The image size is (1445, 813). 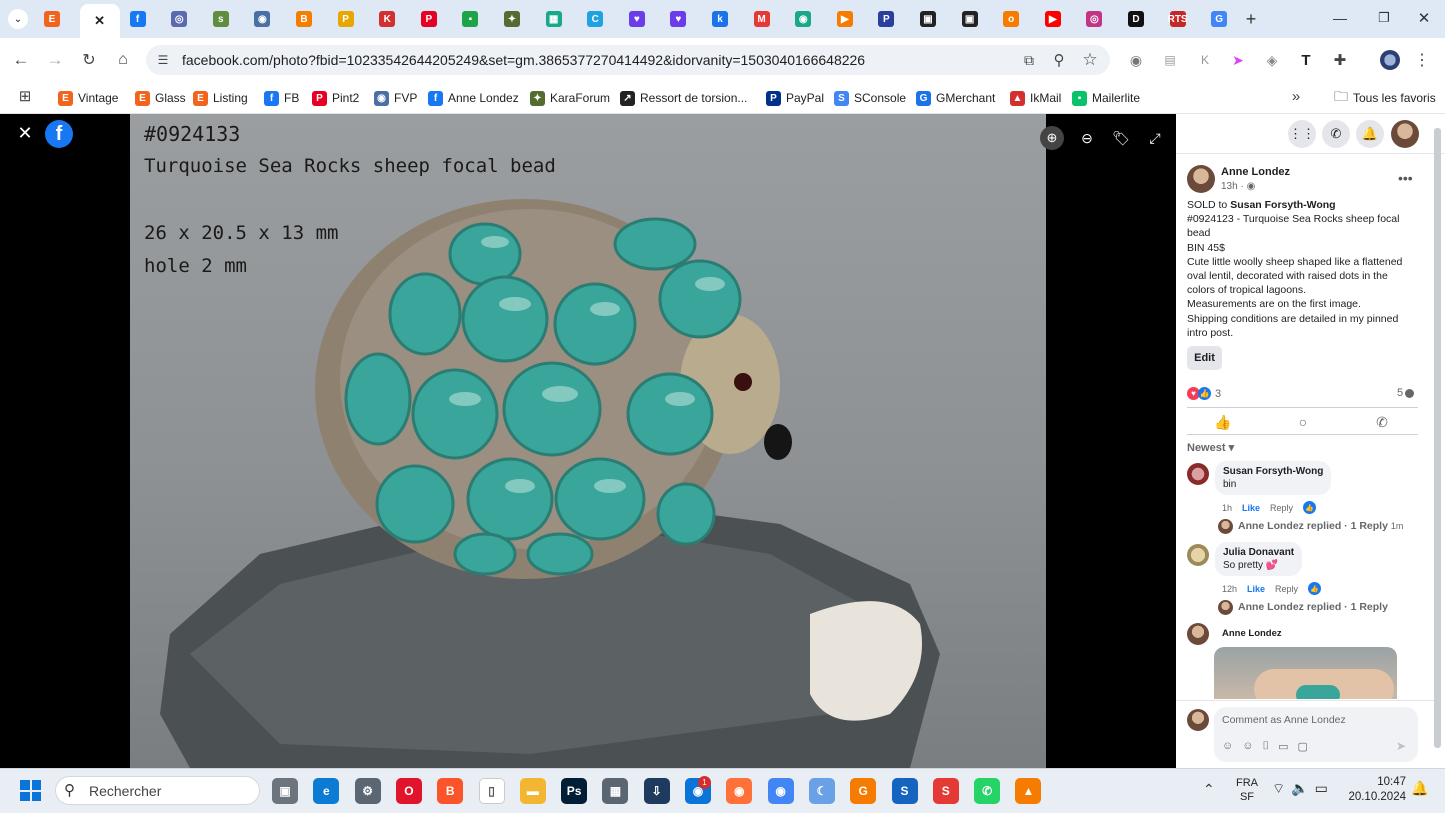 What do you see at coordinates (1258, 552) in the screenshot?
I see `comment-author: Julia Donavant` at bounding box center [1258, 552].